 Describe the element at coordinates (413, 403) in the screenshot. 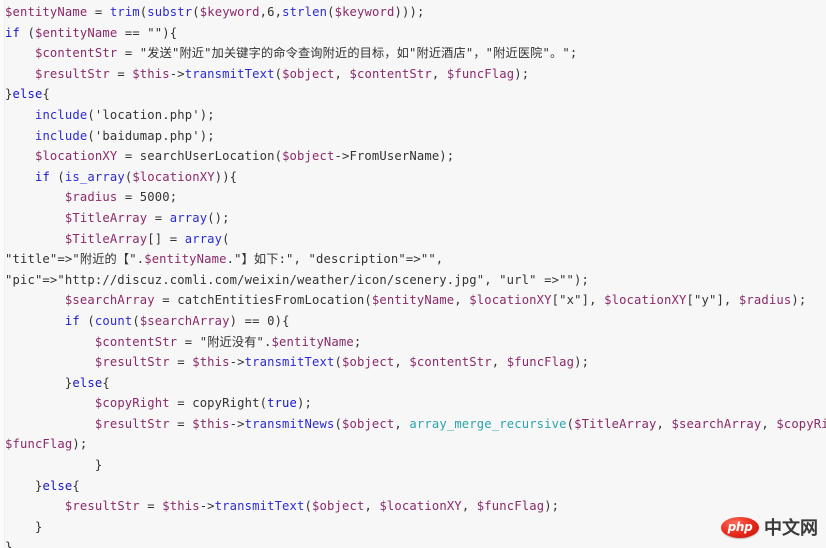

I see `code-line: $copyRight = copyRight(true);` at that location.